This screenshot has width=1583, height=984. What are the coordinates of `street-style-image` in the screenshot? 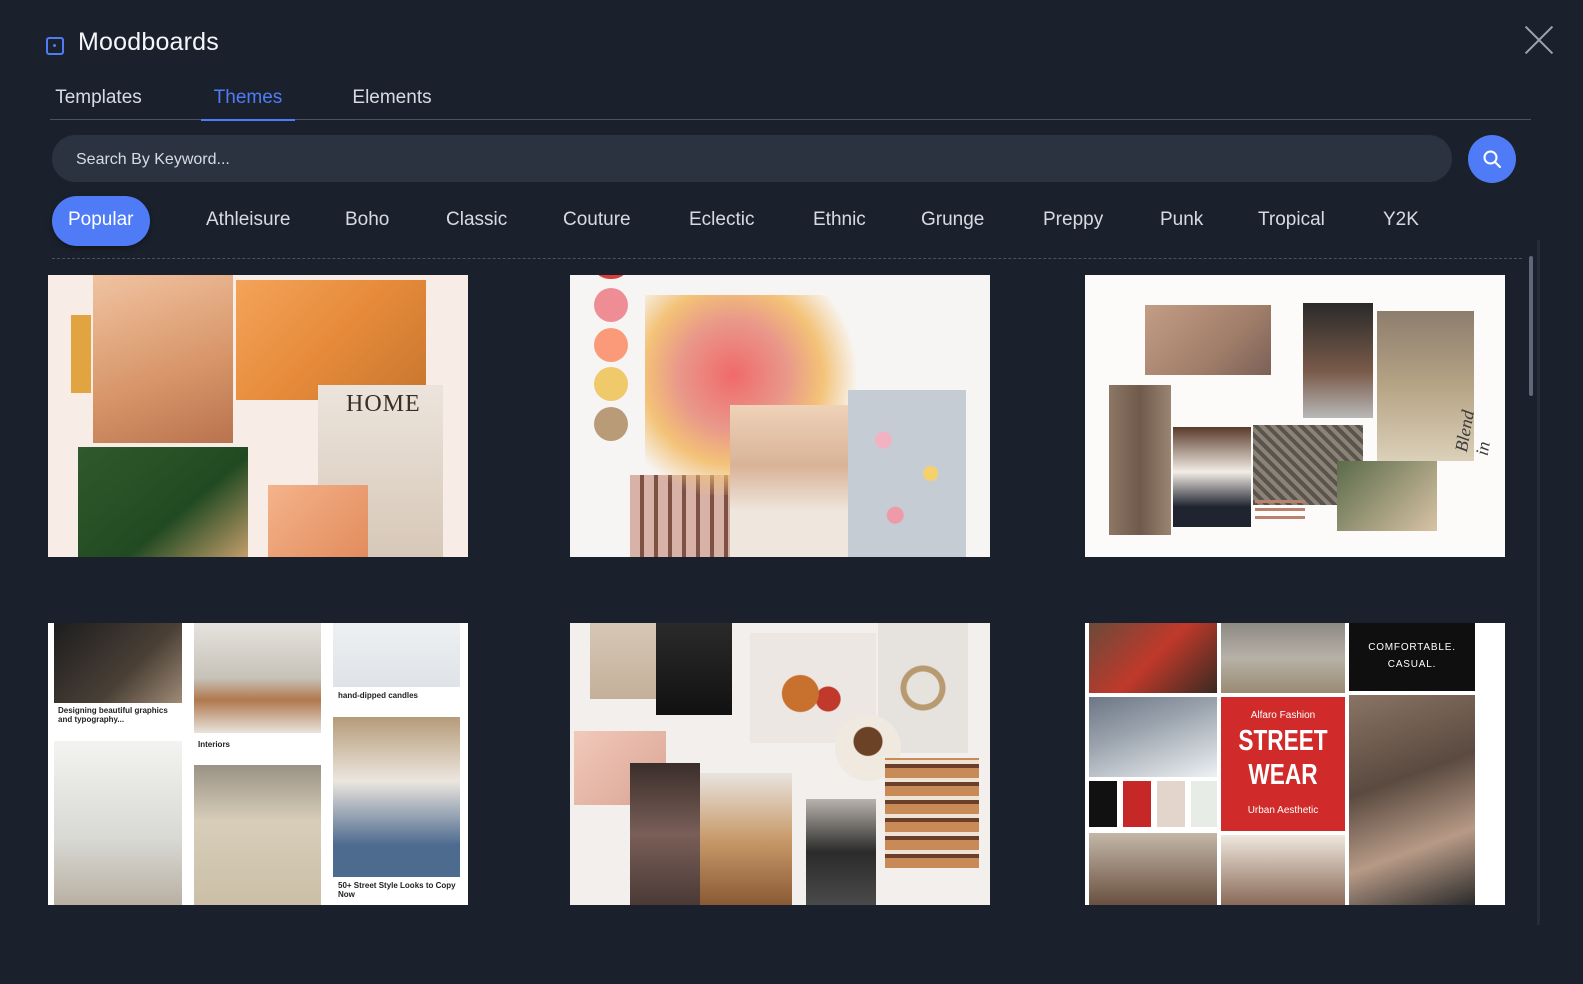 It's located at (396, 797).